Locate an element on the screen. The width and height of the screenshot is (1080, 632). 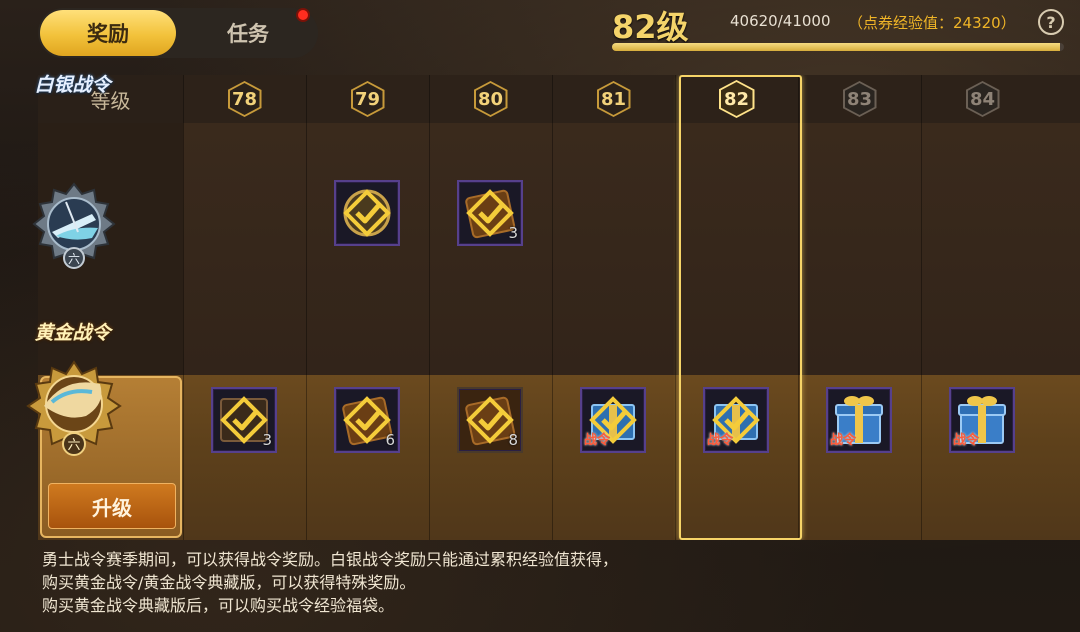
check-emblem-icon is located at coordinates (367, 213).